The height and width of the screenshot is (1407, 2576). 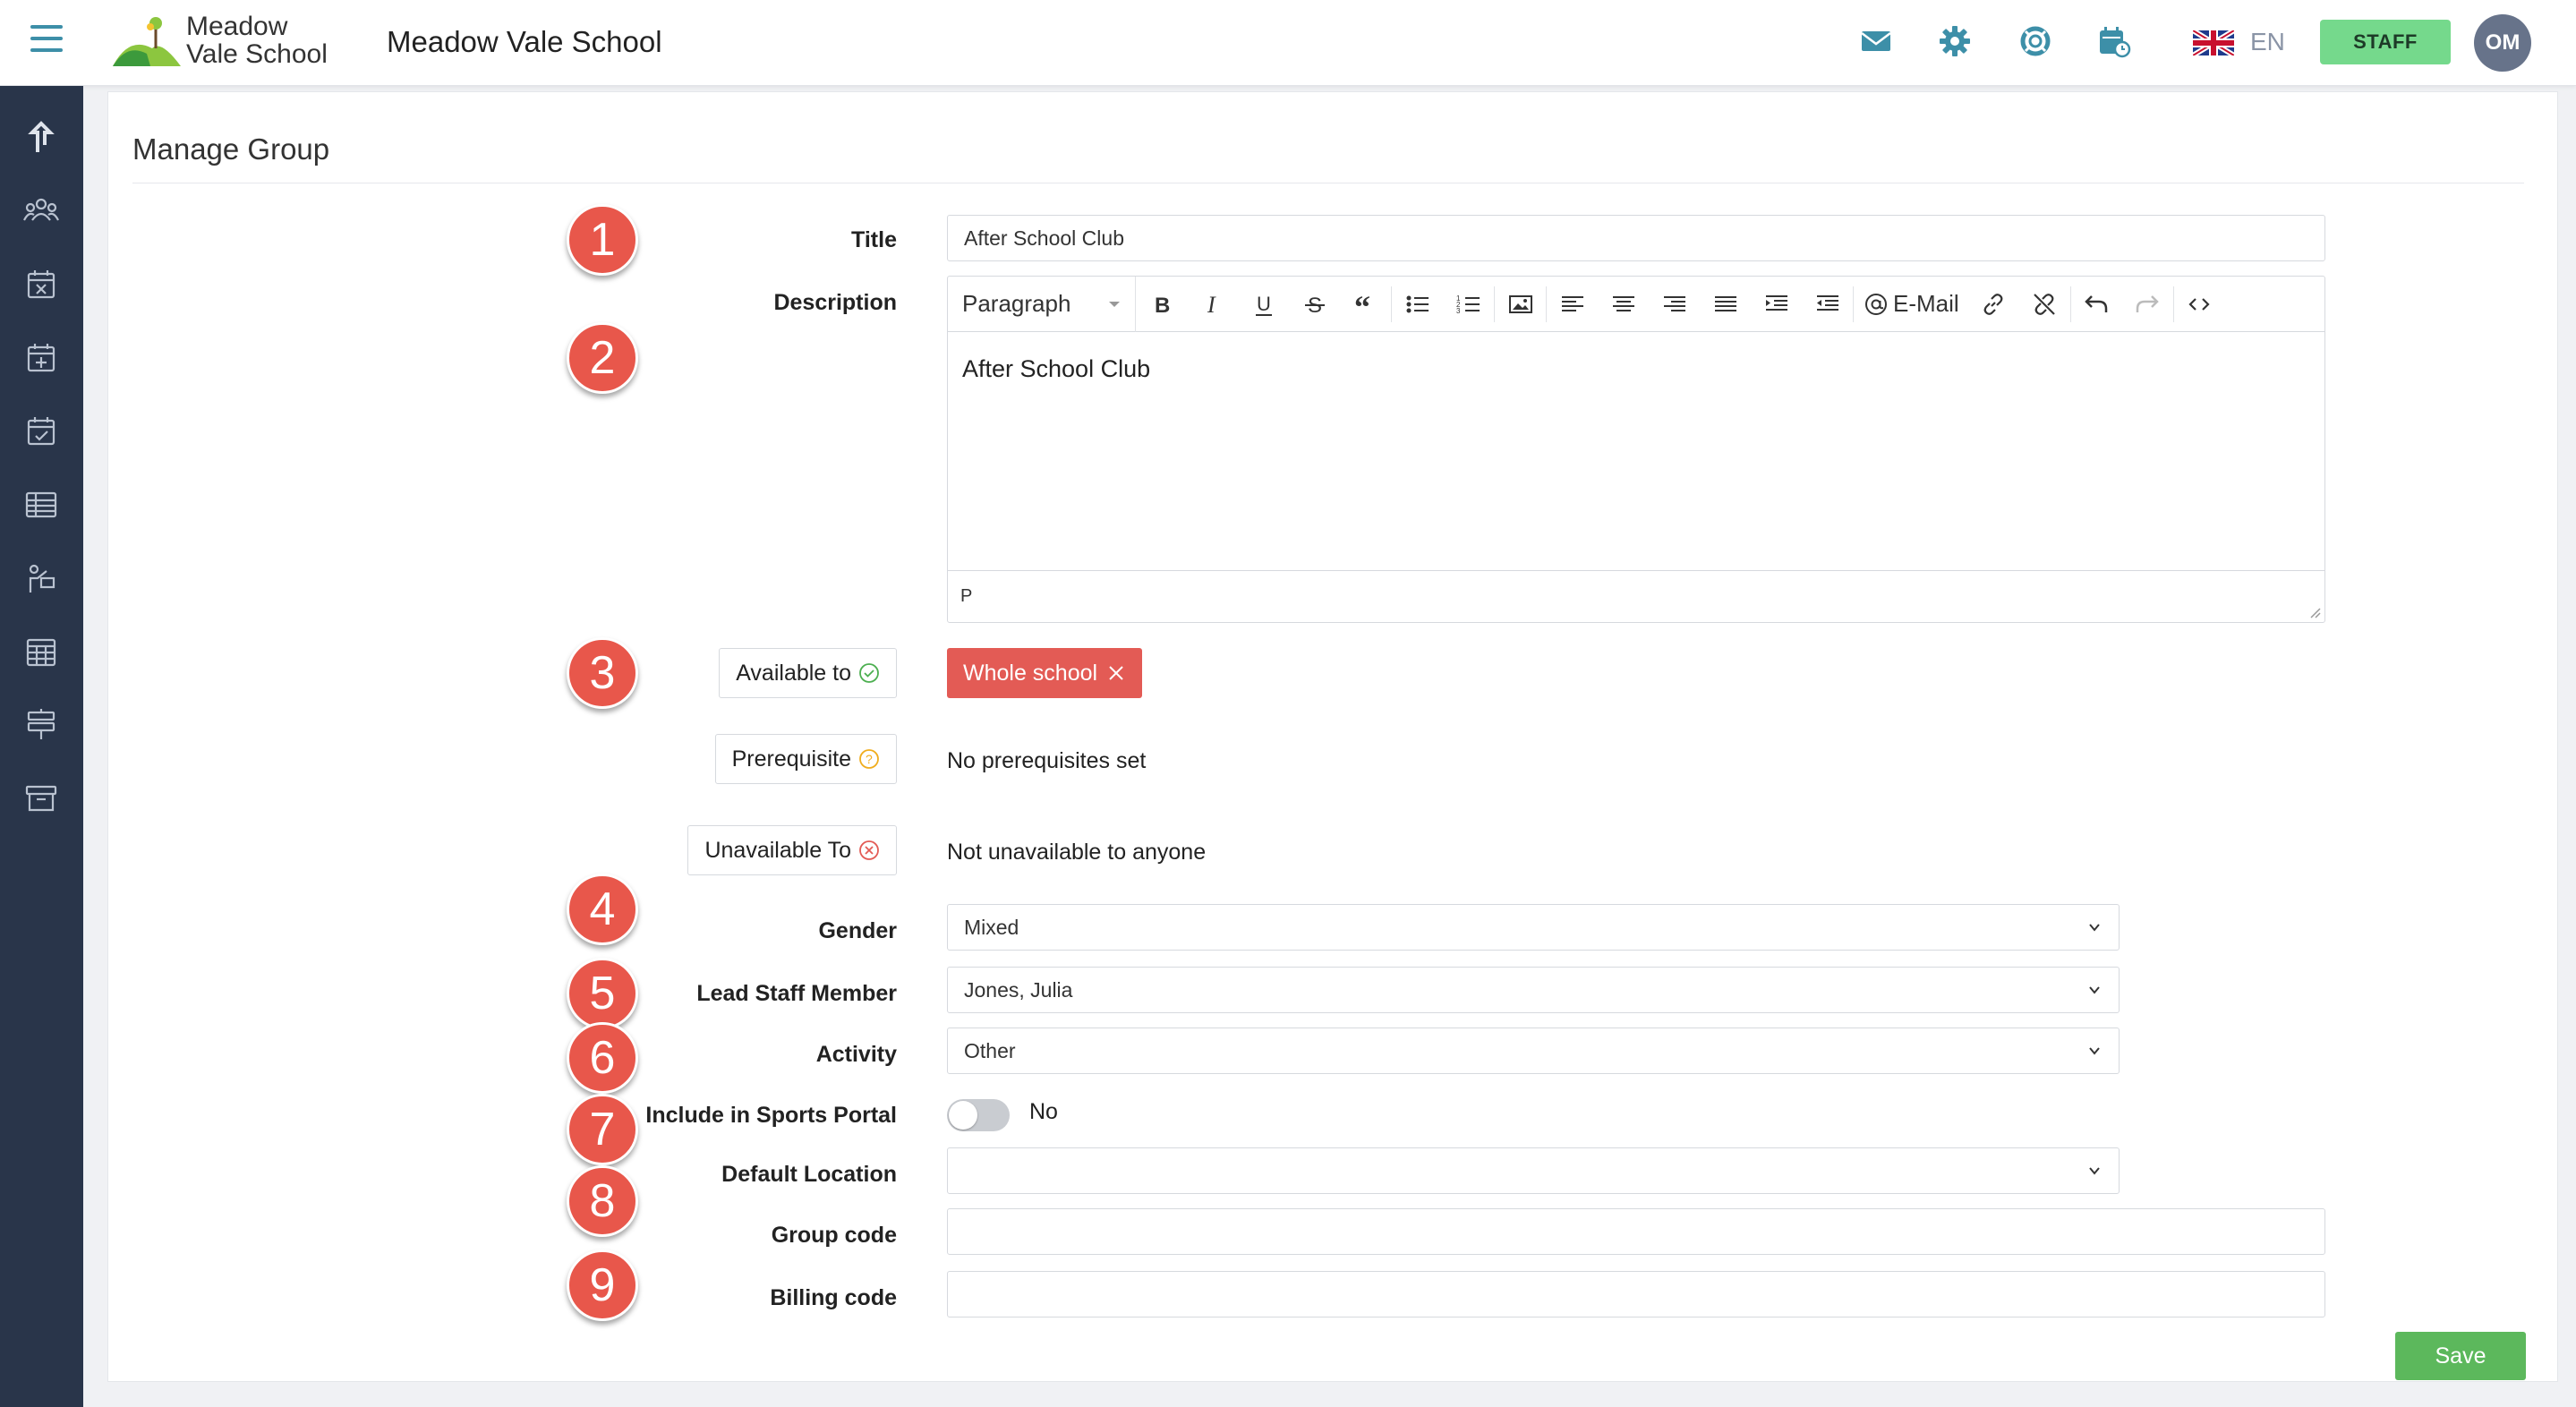 What do you see at coordinates (1533, 1170) in the screenshot?
I see `default-location-select` at bounding box center [1533, 1170].